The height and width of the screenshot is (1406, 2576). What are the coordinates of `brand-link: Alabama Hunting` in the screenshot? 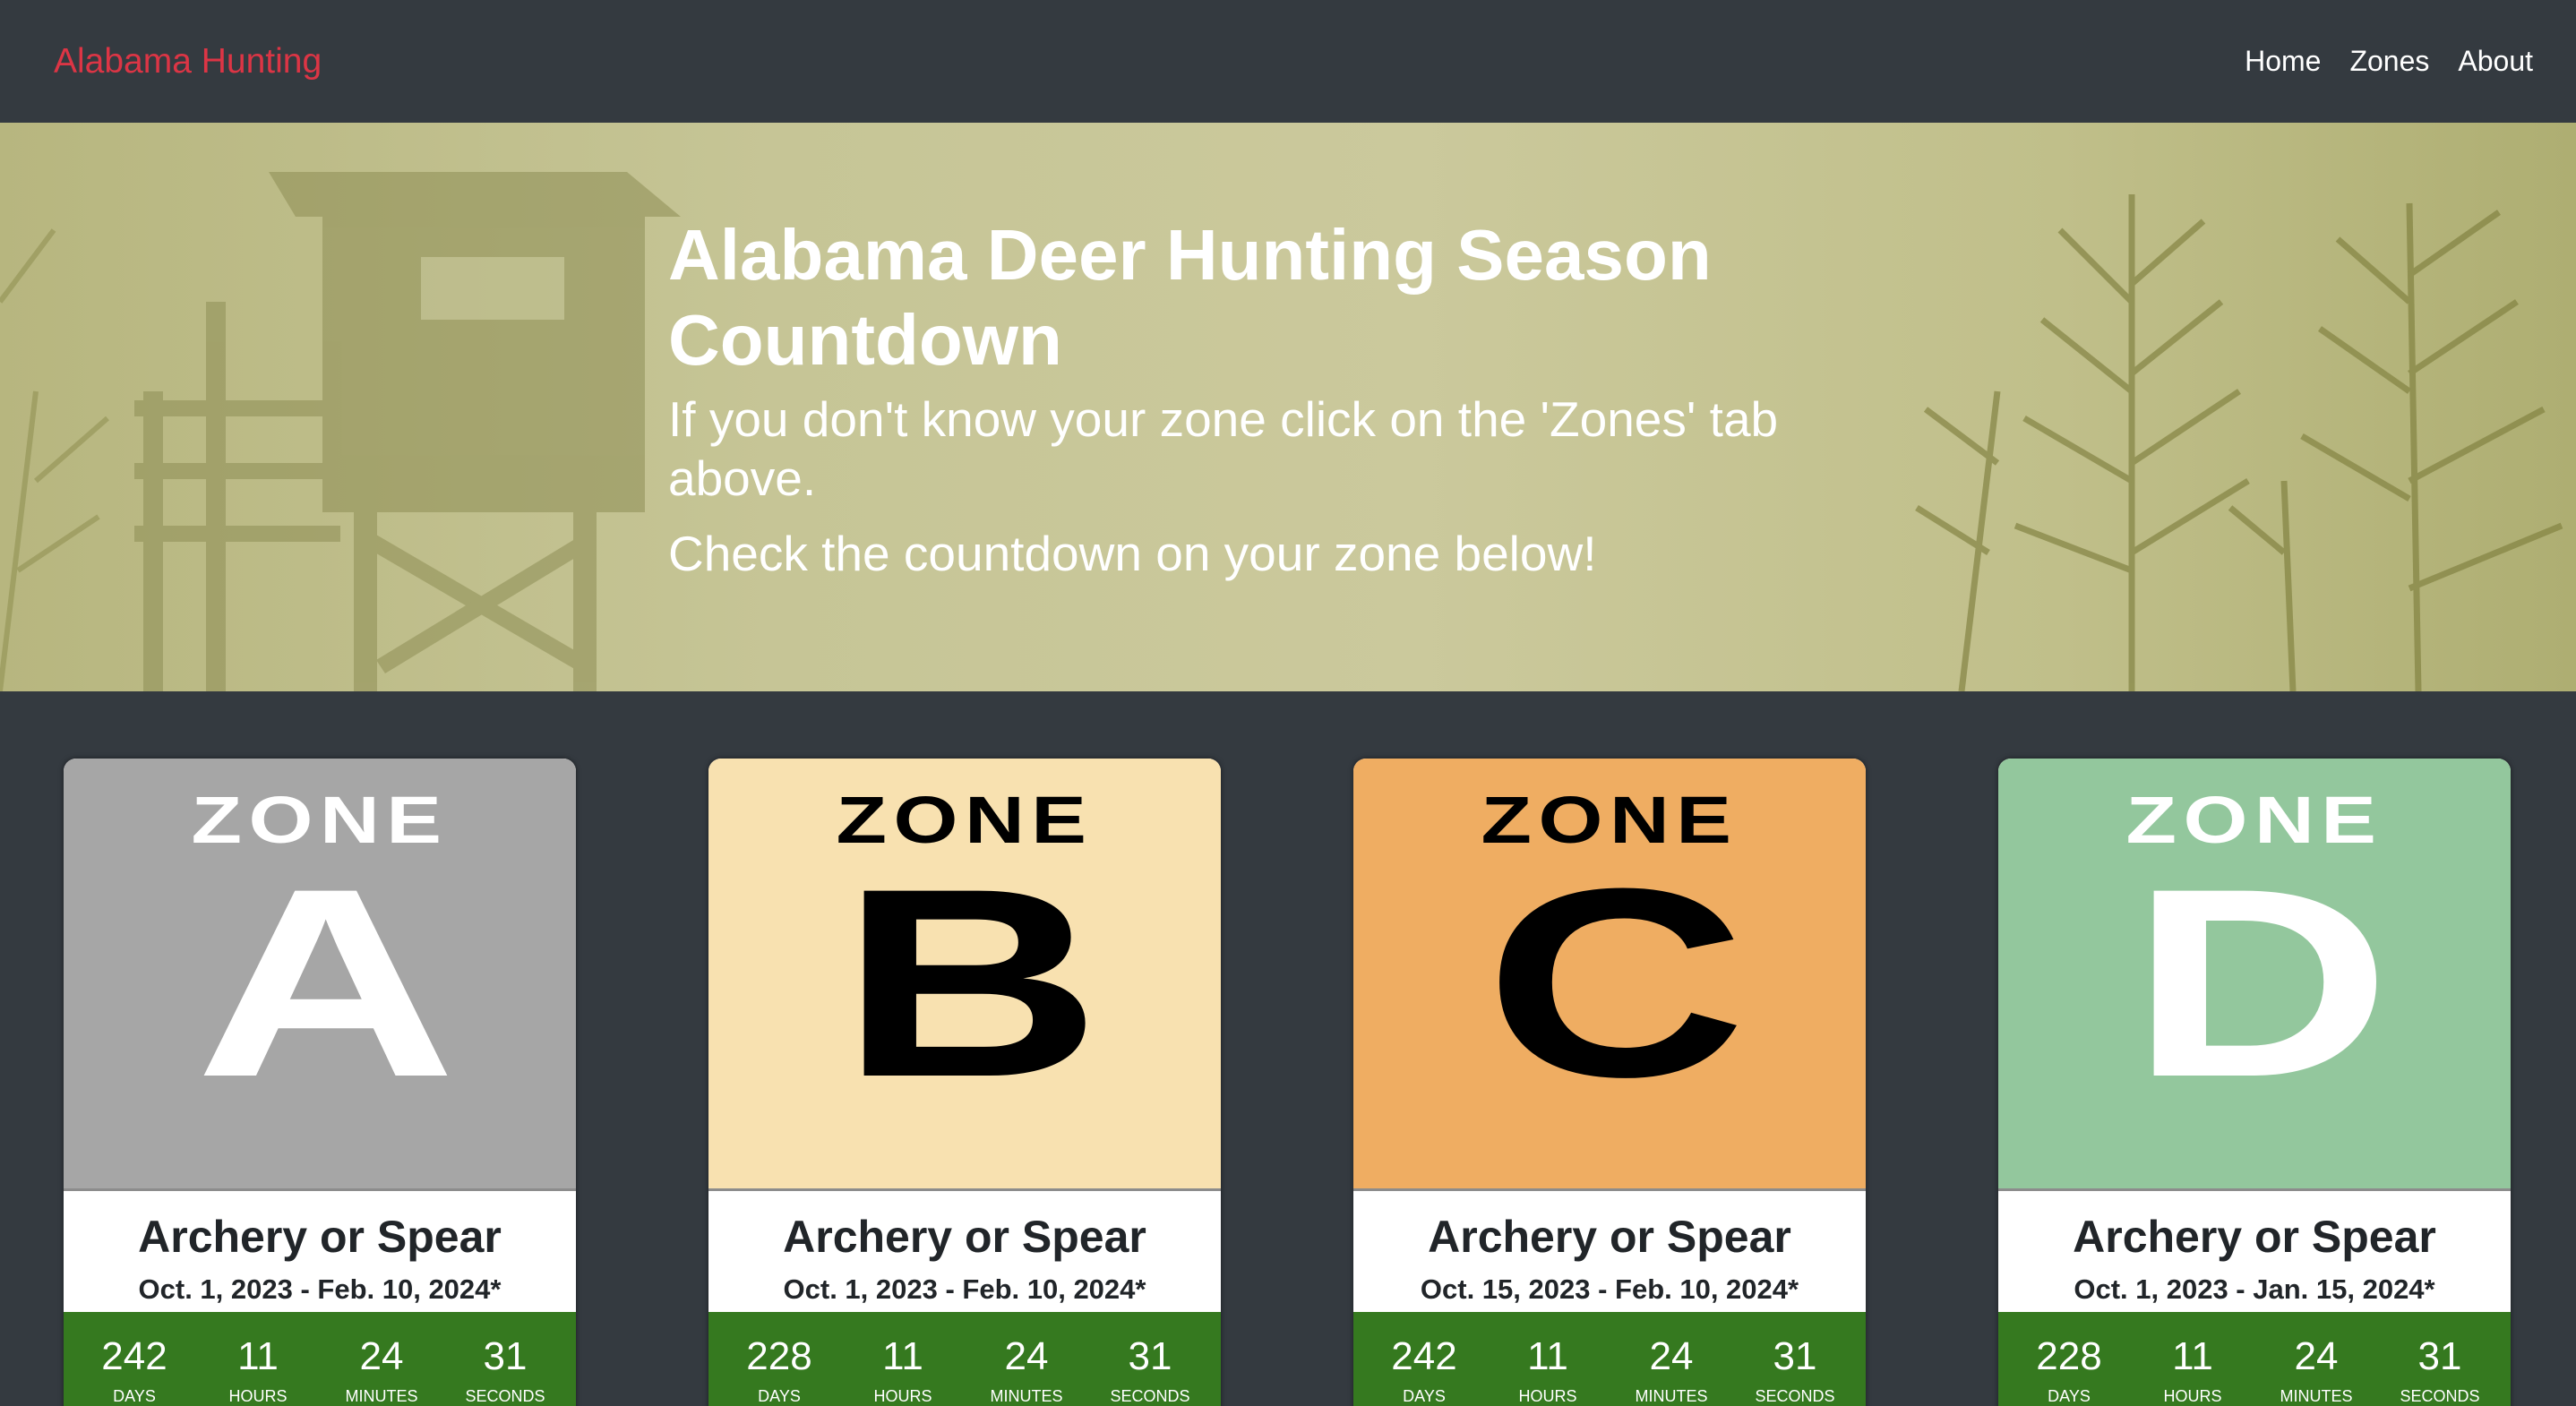 It's located at (188, 61).